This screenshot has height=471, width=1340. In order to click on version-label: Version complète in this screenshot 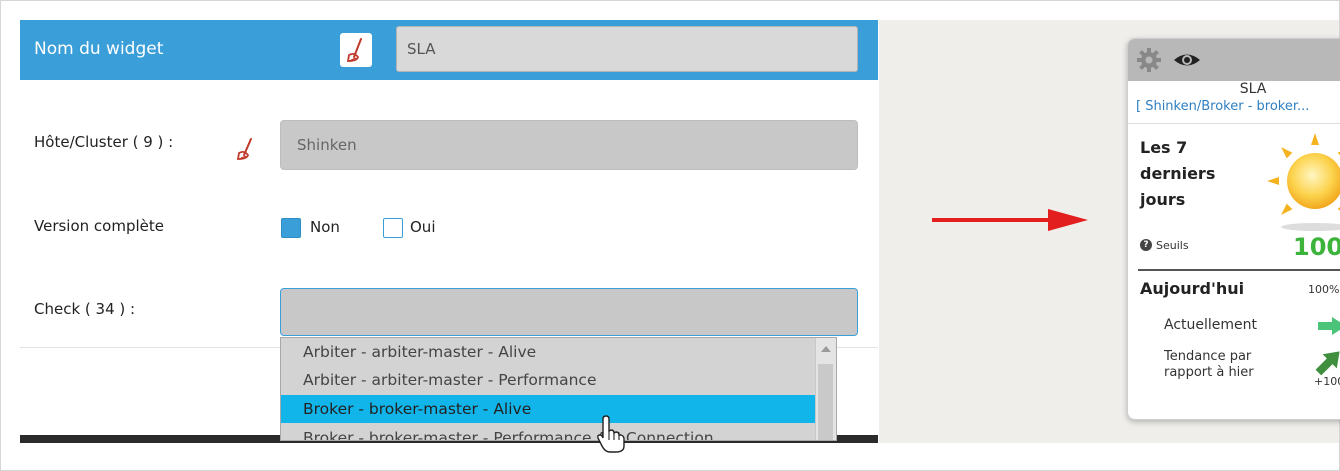, I will do `click(99, 226)`.